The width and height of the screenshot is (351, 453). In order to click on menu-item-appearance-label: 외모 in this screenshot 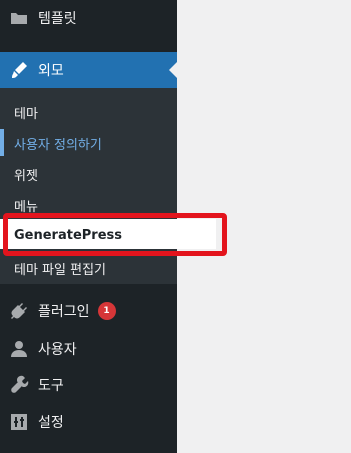, I will do `click(51, 71)`.